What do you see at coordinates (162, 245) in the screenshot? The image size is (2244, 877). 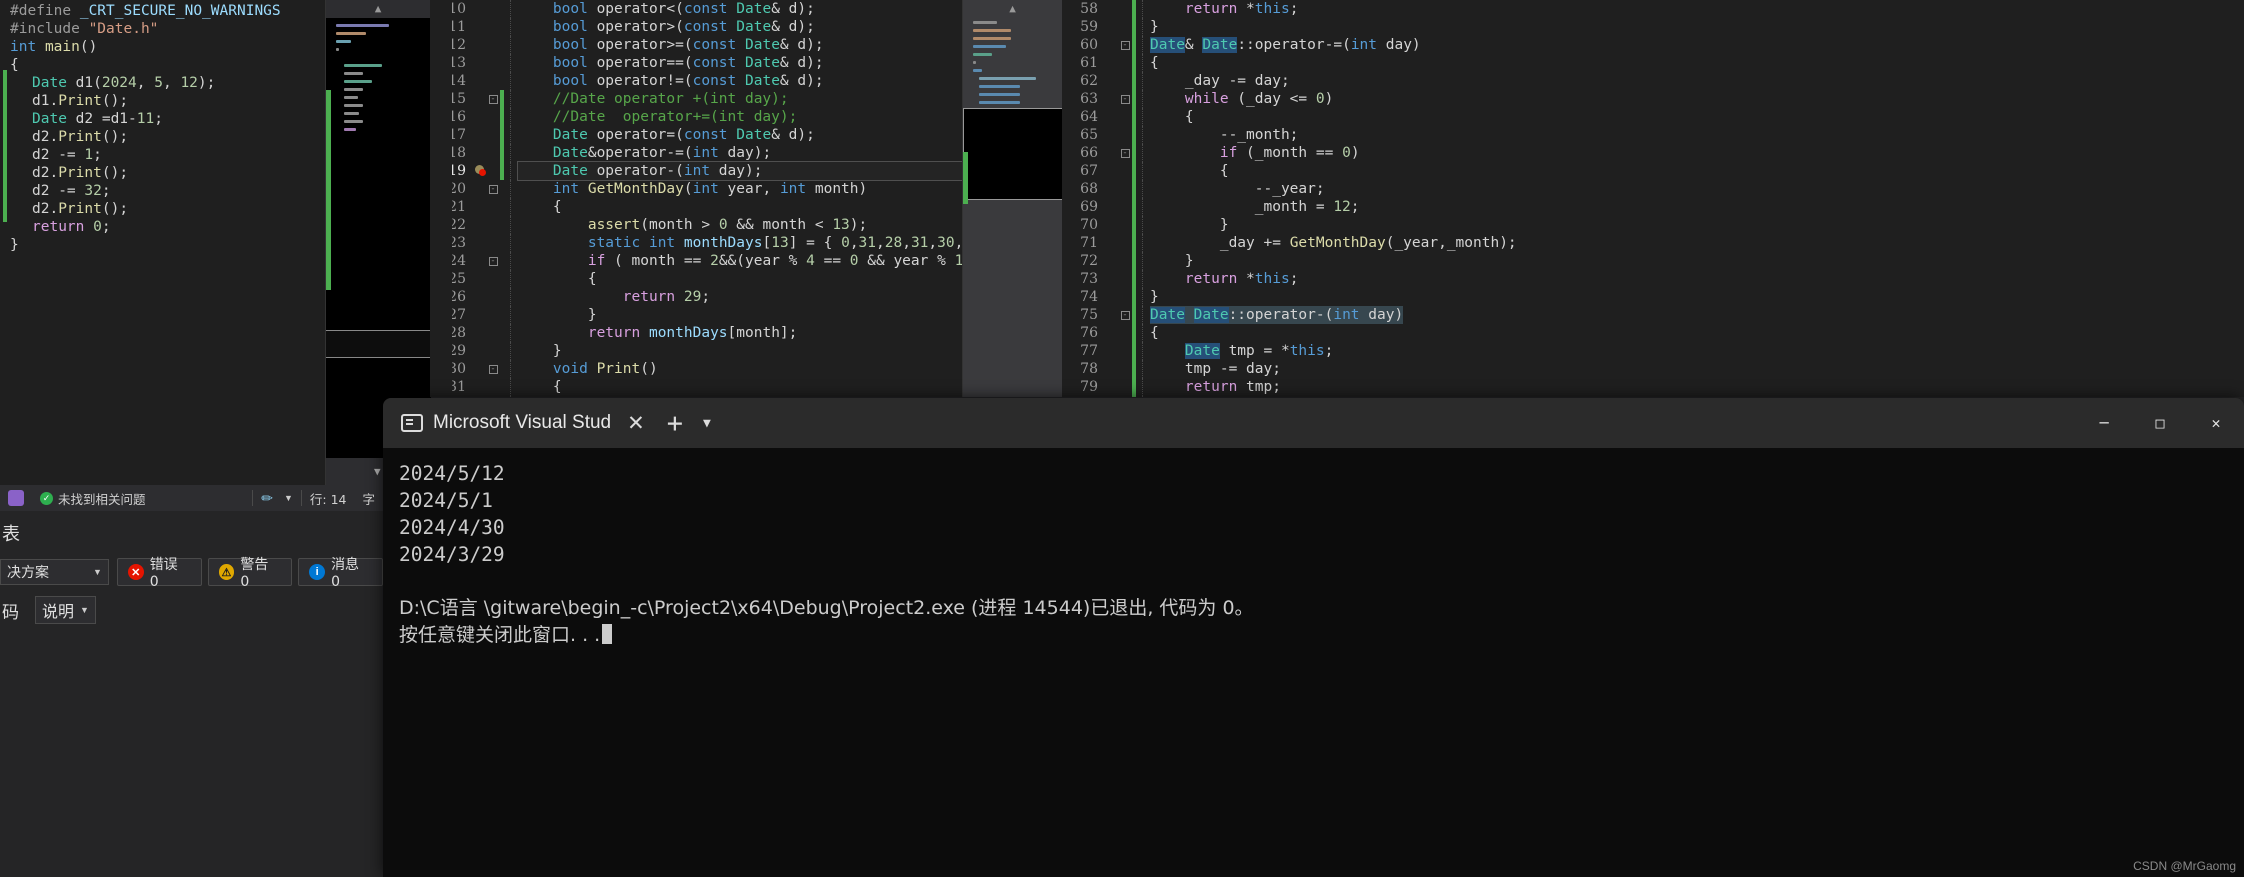 I see `code-line: }` at bounding box center [162, 245].